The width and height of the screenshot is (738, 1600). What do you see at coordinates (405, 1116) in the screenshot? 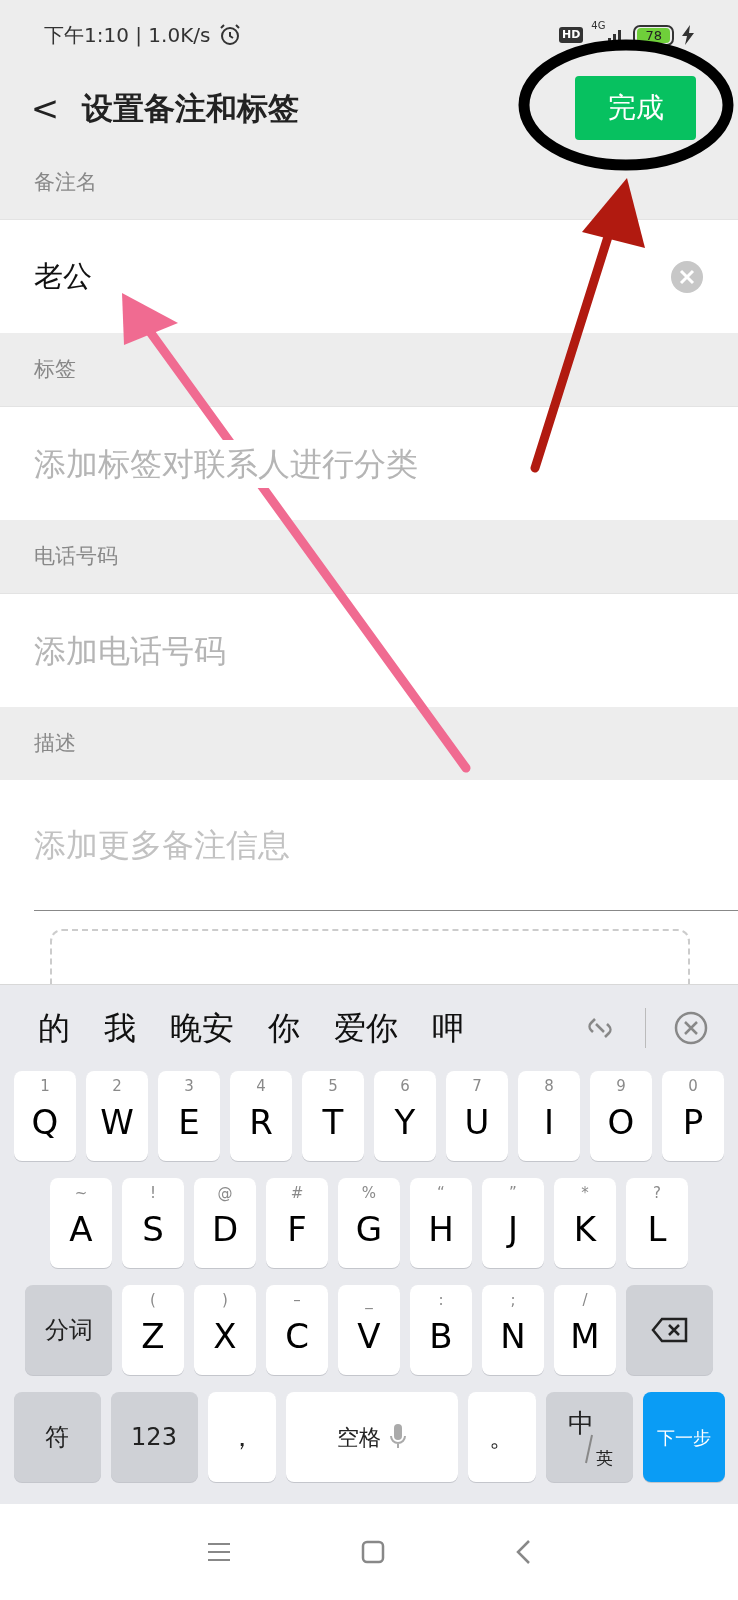
I see `keyboard-key: 6 Y` at bounding box center [405, 1116].